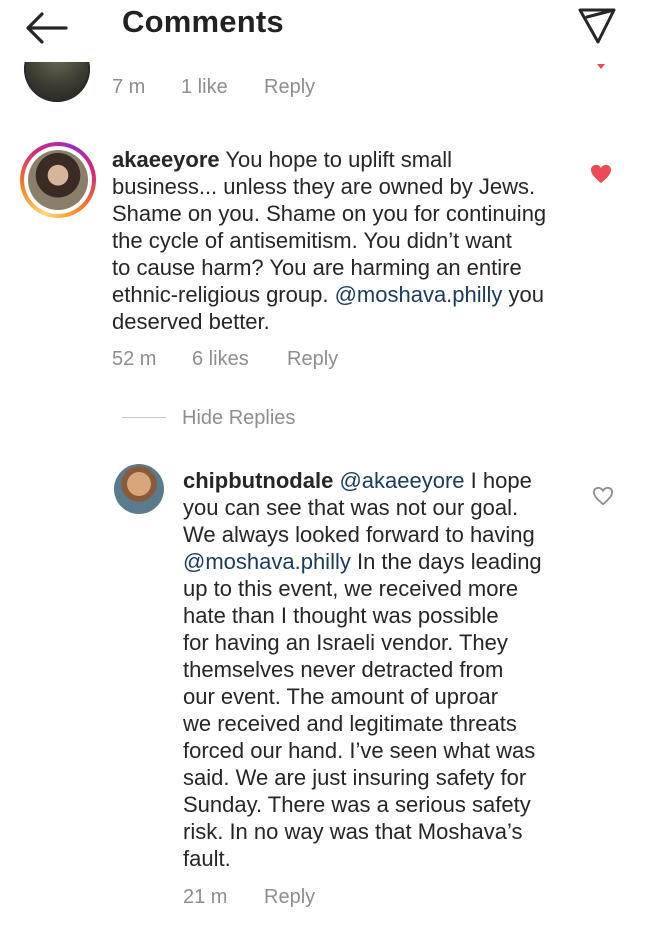 The height and width of the screenshot is (935, 650). I want to click on avatar-ring-gap, so click(58, 180).